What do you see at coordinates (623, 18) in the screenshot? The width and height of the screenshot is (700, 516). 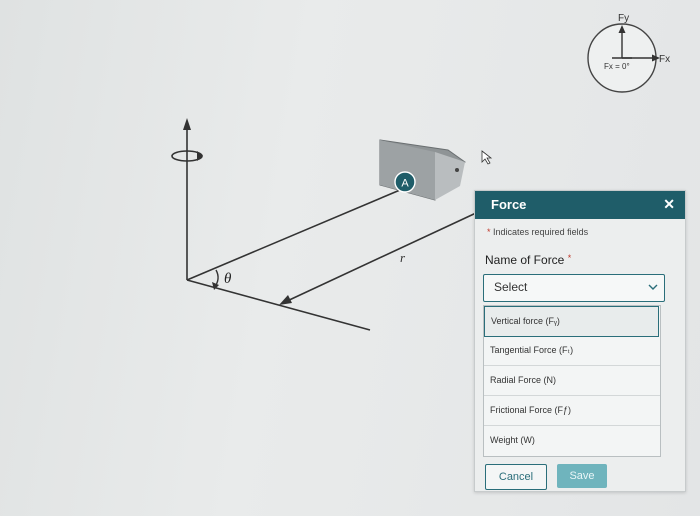 I see `compass-fy-label: Fy` at bounding box center [623, 18].